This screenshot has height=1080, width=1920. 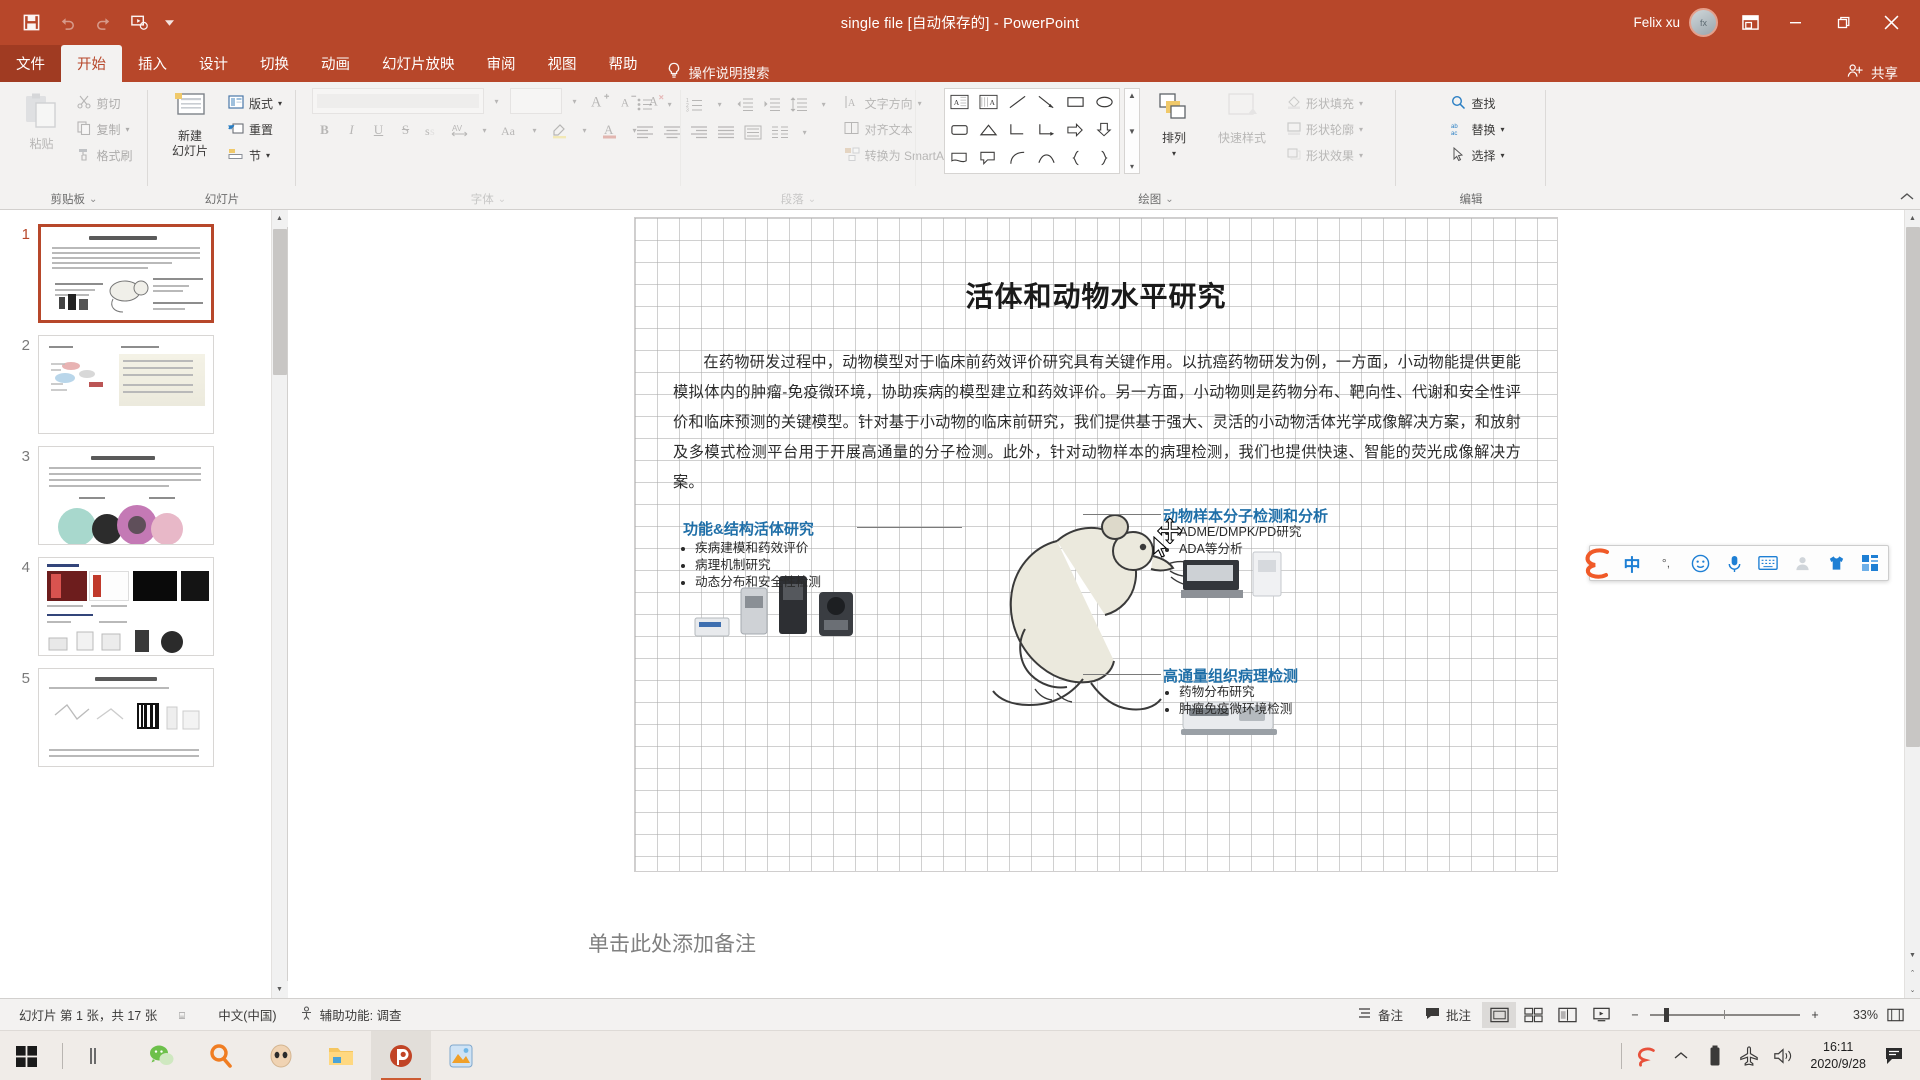 I want to click on underline-button: U, so click(x=379, y=130).